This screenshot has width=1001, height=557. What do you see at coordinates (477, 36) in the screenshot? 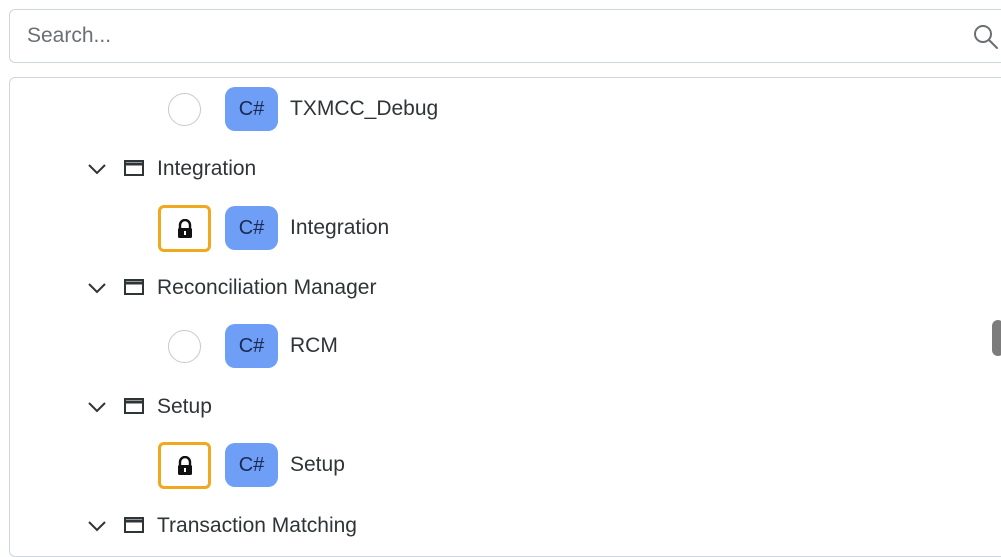
I see `search-input` at bounding box center [477, 36].